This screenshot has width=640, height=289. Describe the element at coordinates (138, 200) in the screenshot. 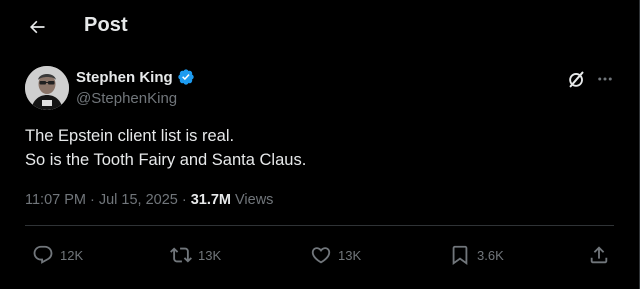

I see `post-date: Jul 15, 2025` at that location.